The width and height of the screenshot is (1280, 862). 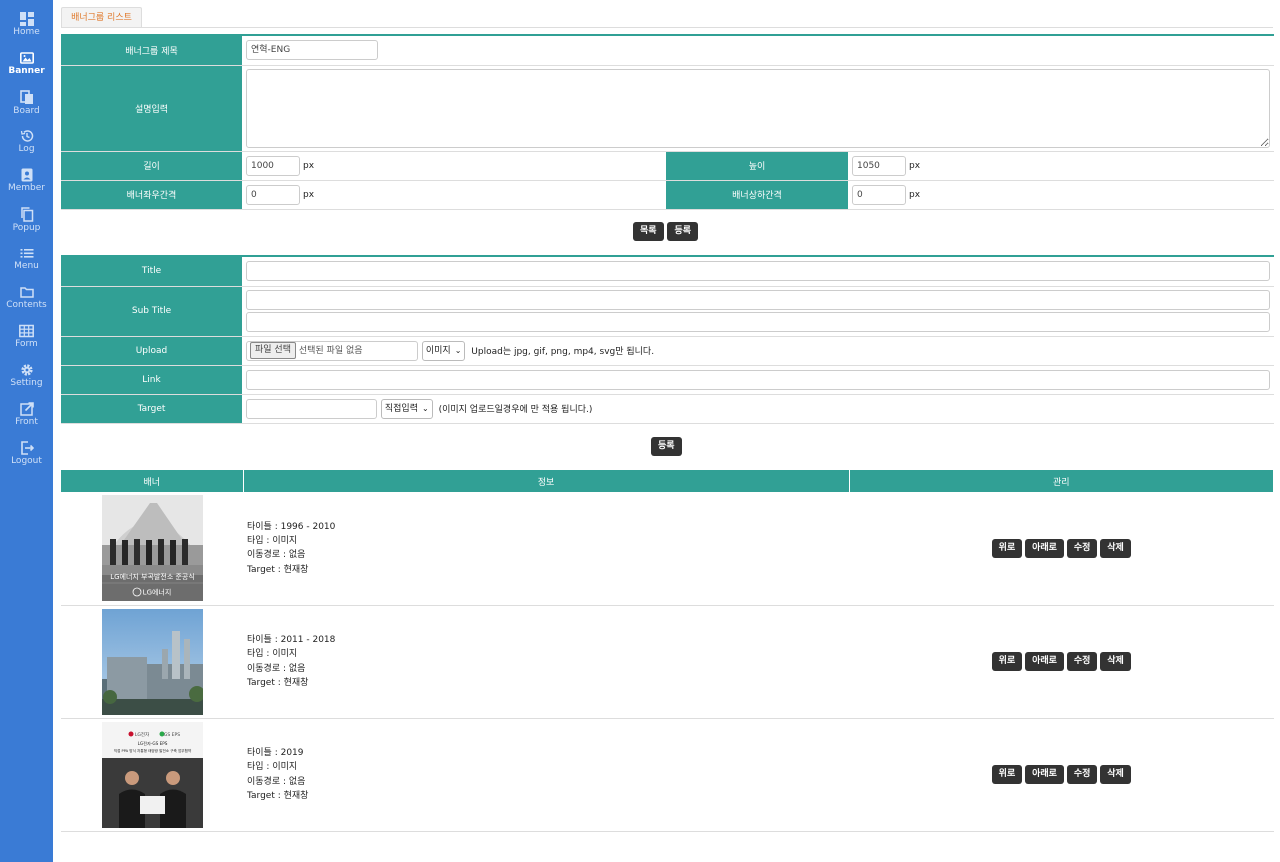 I want to click on menu-list-icon, so click(x=26, y=253).